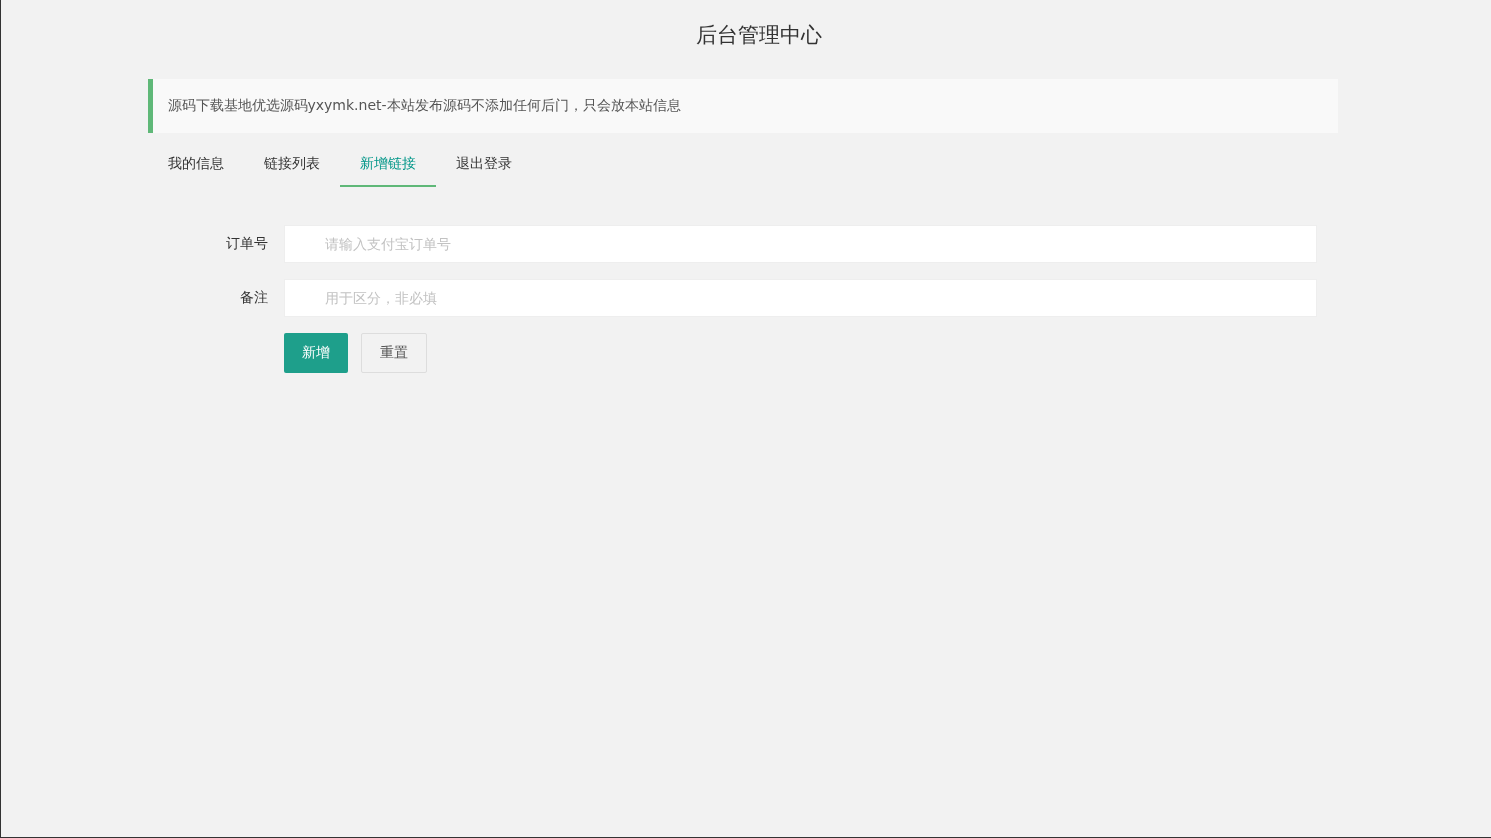 This screenshot has height=838, width=1491. Describe the element at coordinates (291, 165) in the screenshot. I see `tab: 链接列表` at that location.